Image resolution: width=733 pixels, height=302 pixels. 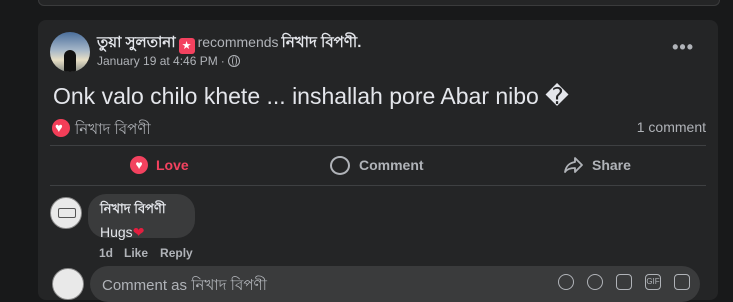 I want to click on reaction-names: নিখাদ বিপণী, so click(x=113, y=130).